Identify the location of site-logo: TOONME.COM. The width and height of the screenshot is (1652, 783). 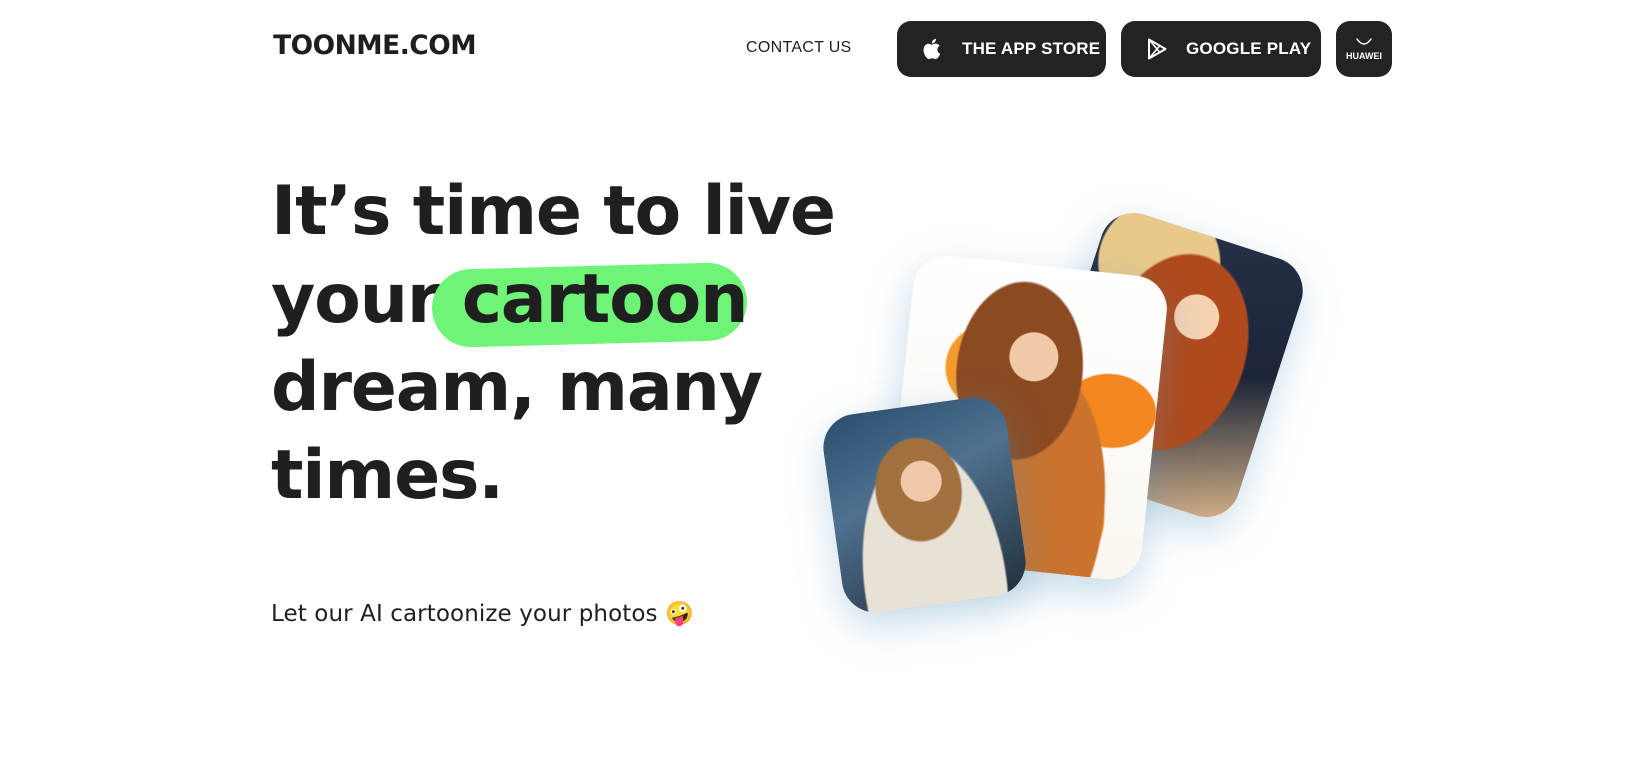
(374, 45).